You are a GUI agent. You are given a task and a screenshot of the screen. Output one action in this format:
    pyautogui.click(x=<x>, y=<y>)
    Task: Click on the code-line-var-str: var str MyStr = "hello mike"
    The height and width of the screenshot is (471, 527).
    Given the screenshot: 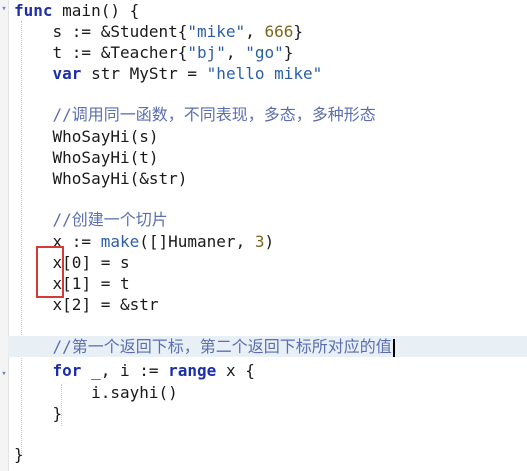 What is the action you would take?
    pyautogui.click(x=270, y=73)
    